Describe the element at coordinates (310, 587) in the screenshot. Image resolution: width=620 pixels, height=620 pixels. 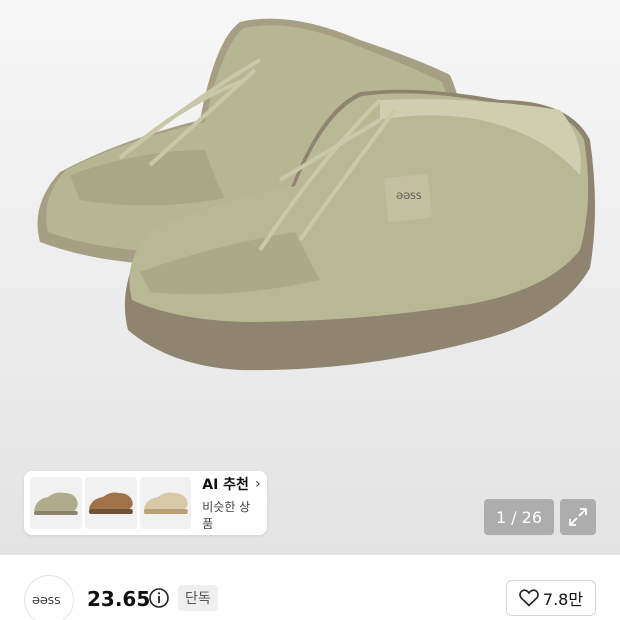
I see `product-info-bar: ƏƏSS 23.65 단독 7.8만` at that location.